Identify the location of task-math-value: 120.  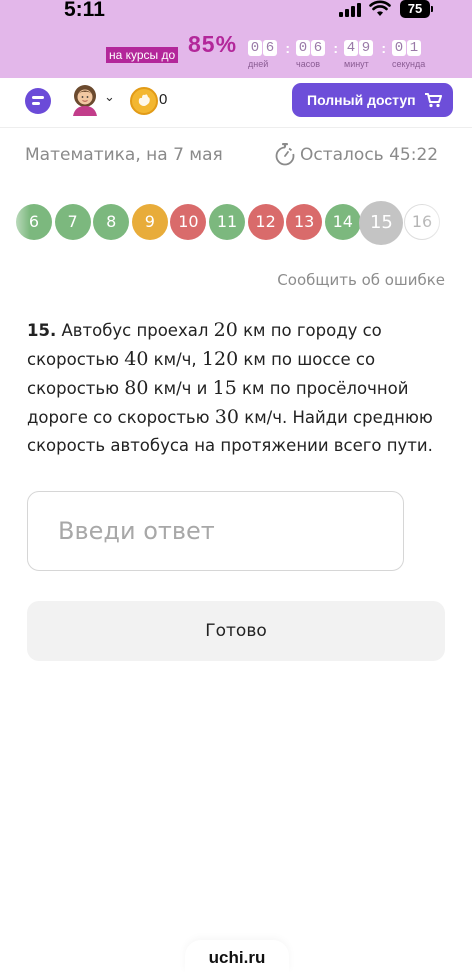
(220, 359).